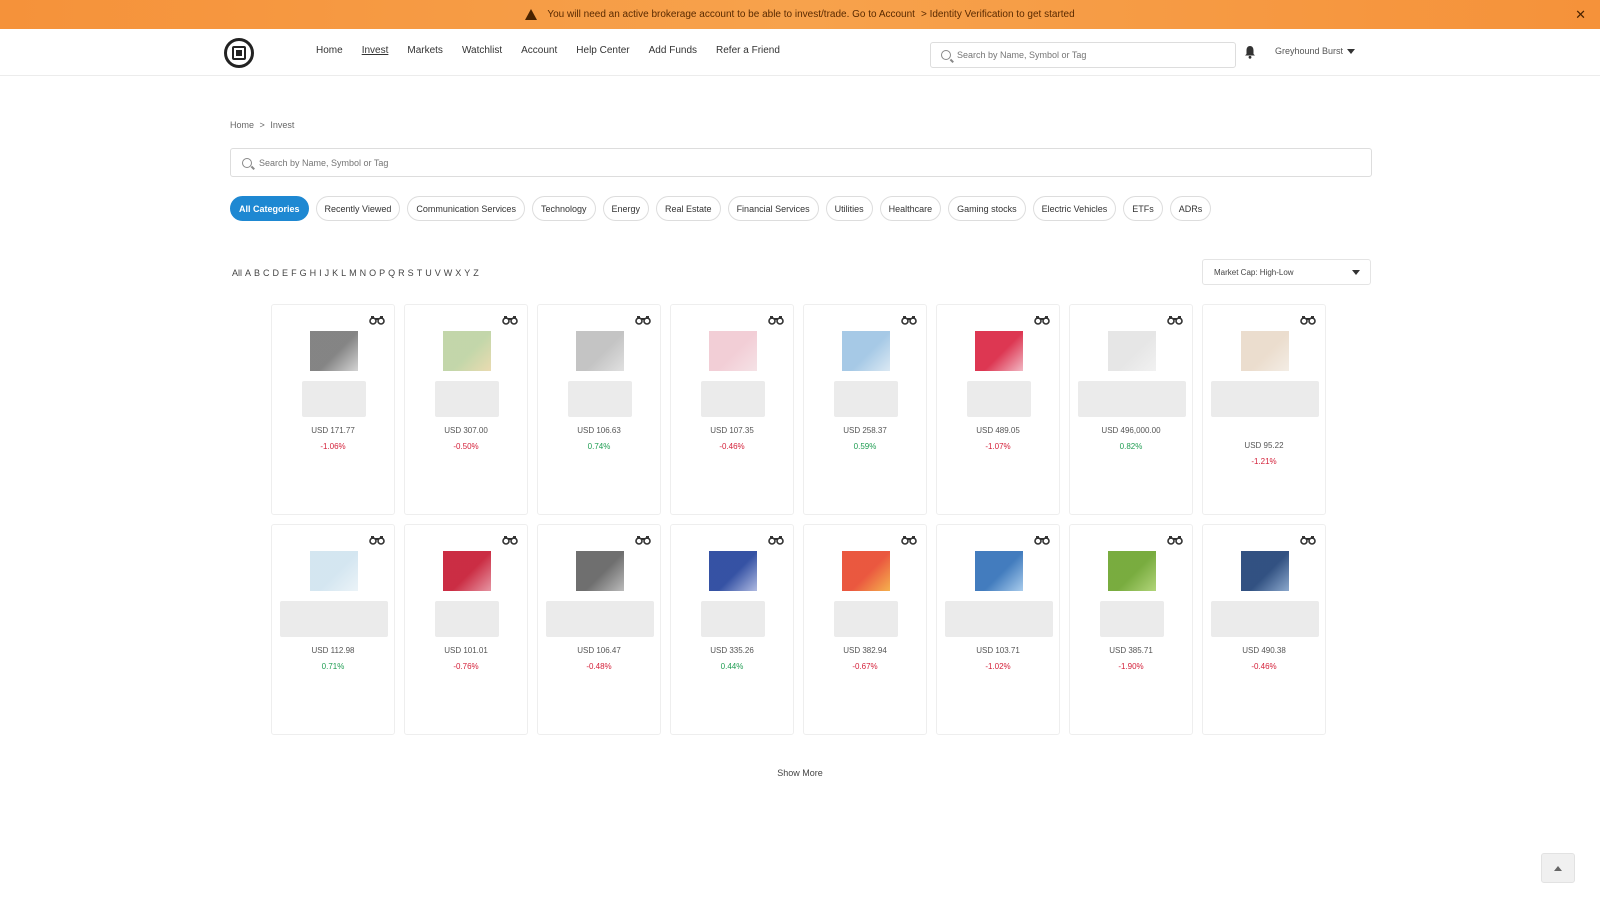 This screenshot has height=900, width=1600. I want to click on alphabet-letter: J, so click(327, 273).